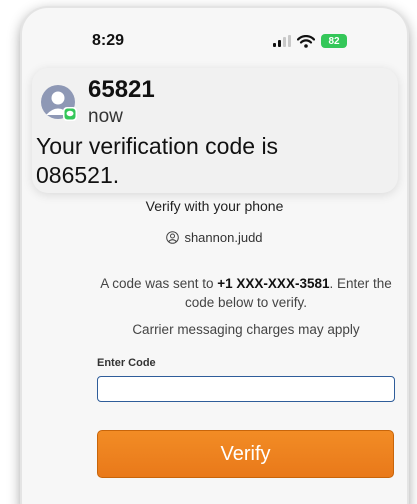 The image size is (417, 504). I want to click on status-icons: 82, so click(310, 41).